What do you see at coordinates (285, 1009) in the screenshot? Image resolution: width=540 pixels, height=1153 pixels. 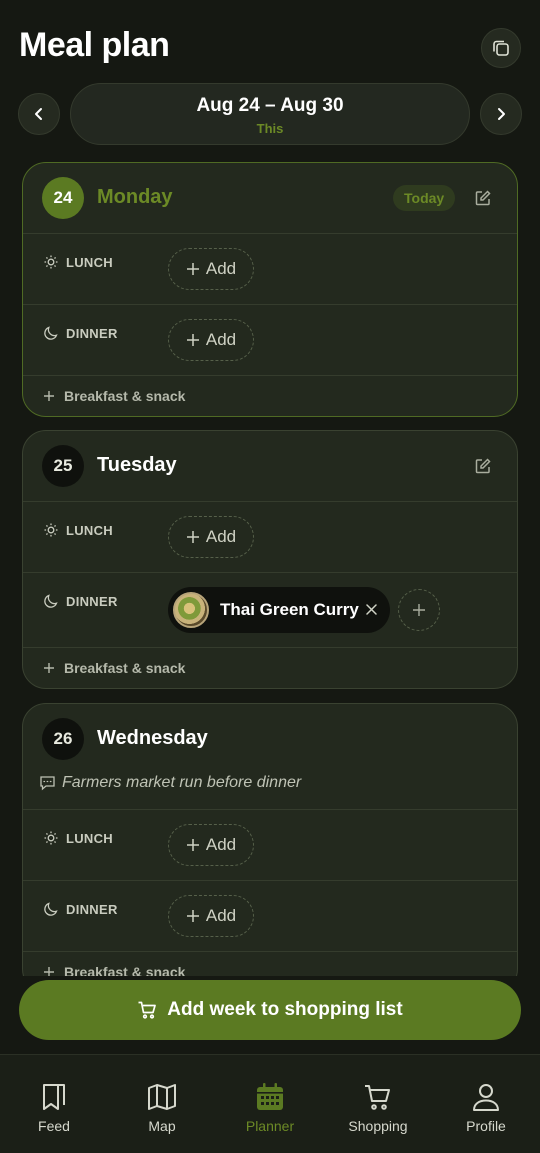 I see `cta-label: Add week to shopping list` at bounding box center [285, 1009].